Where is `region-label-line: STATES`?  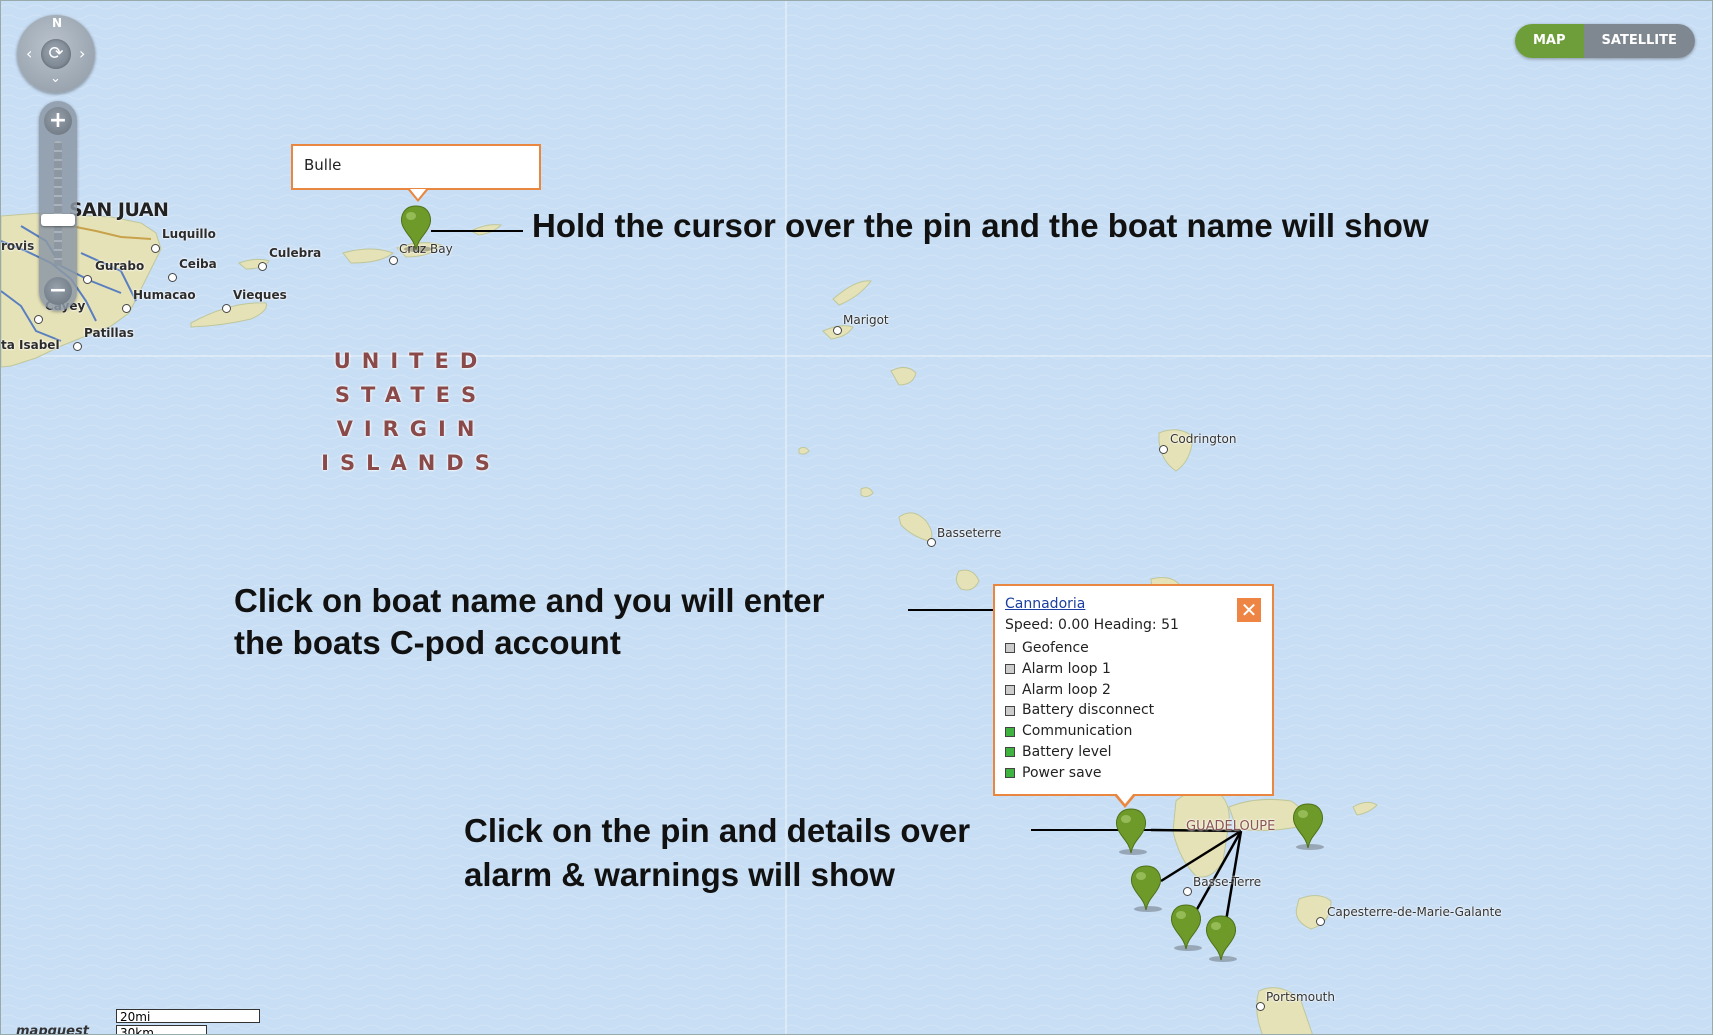
region-label-line: STATES is located at coordinates (411, 395).